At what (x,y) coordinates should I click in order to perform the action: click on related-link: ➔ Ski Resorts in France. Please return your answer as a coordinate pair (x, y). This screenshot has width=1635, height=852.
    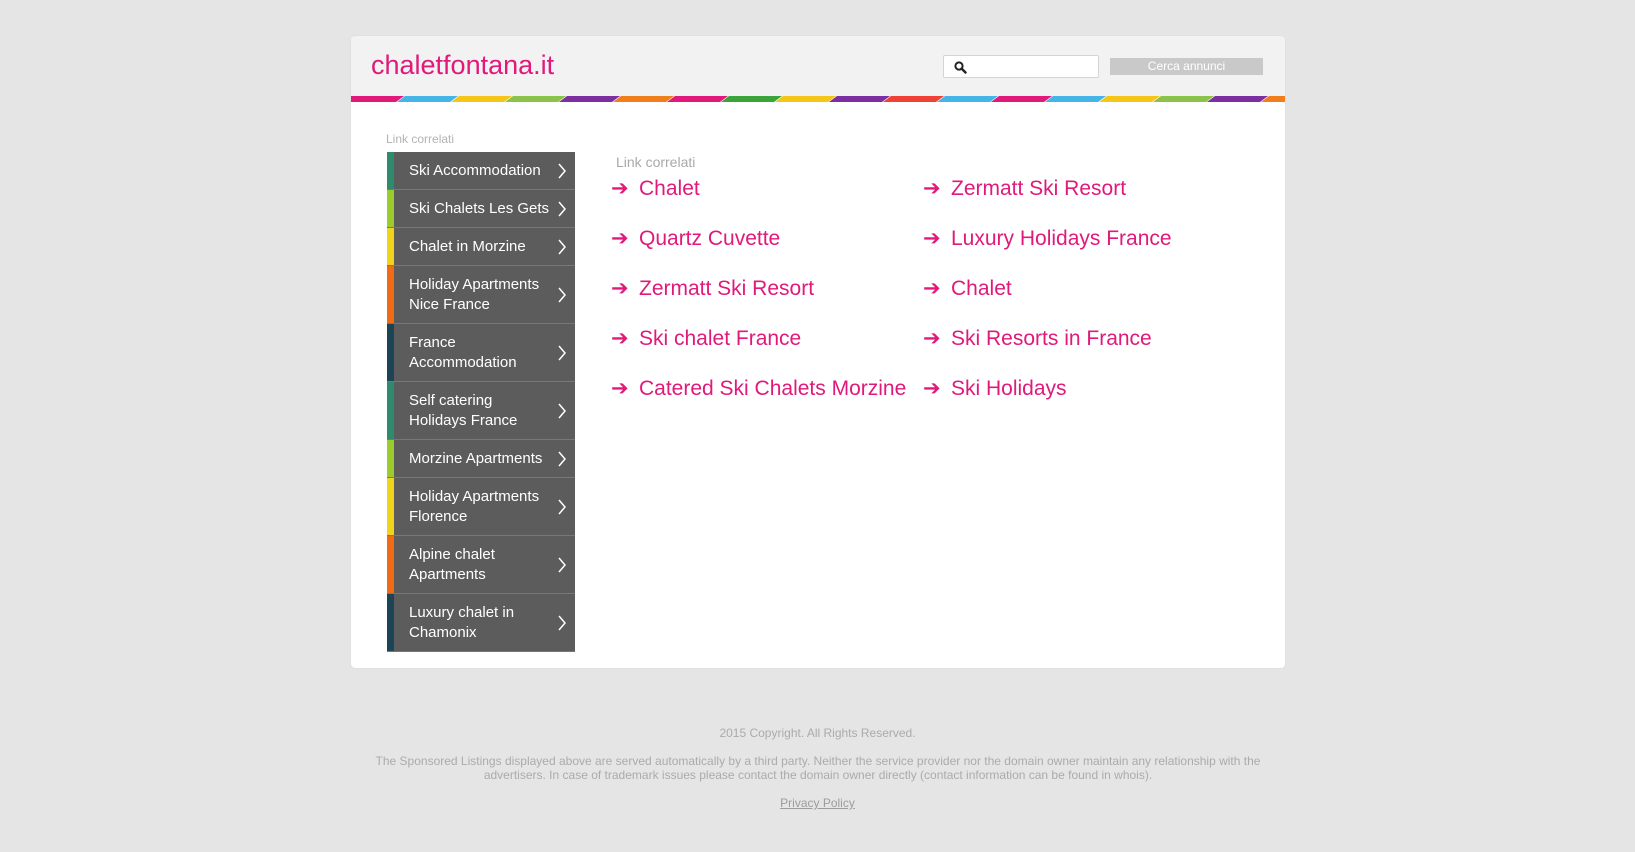
    Looking at the image, I should click on (1037, 341).